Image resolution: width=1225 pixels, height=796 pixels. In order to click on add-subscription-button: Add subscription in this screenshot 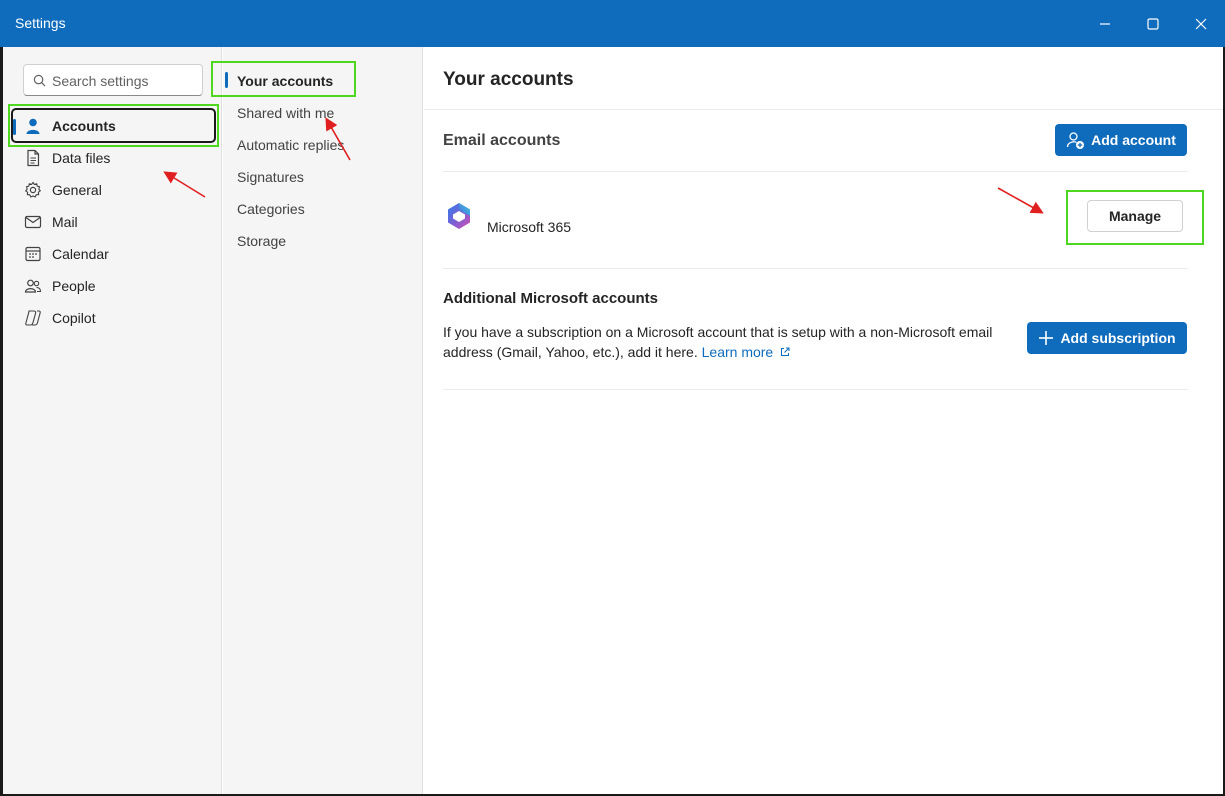, I will do `click(1107, 338)`.